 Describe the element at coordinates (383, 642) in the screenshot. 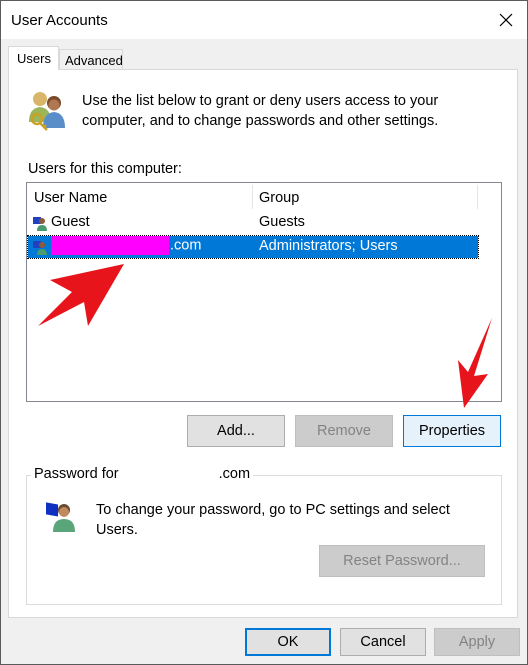

I see `cancel-button: Cancel` at that location.